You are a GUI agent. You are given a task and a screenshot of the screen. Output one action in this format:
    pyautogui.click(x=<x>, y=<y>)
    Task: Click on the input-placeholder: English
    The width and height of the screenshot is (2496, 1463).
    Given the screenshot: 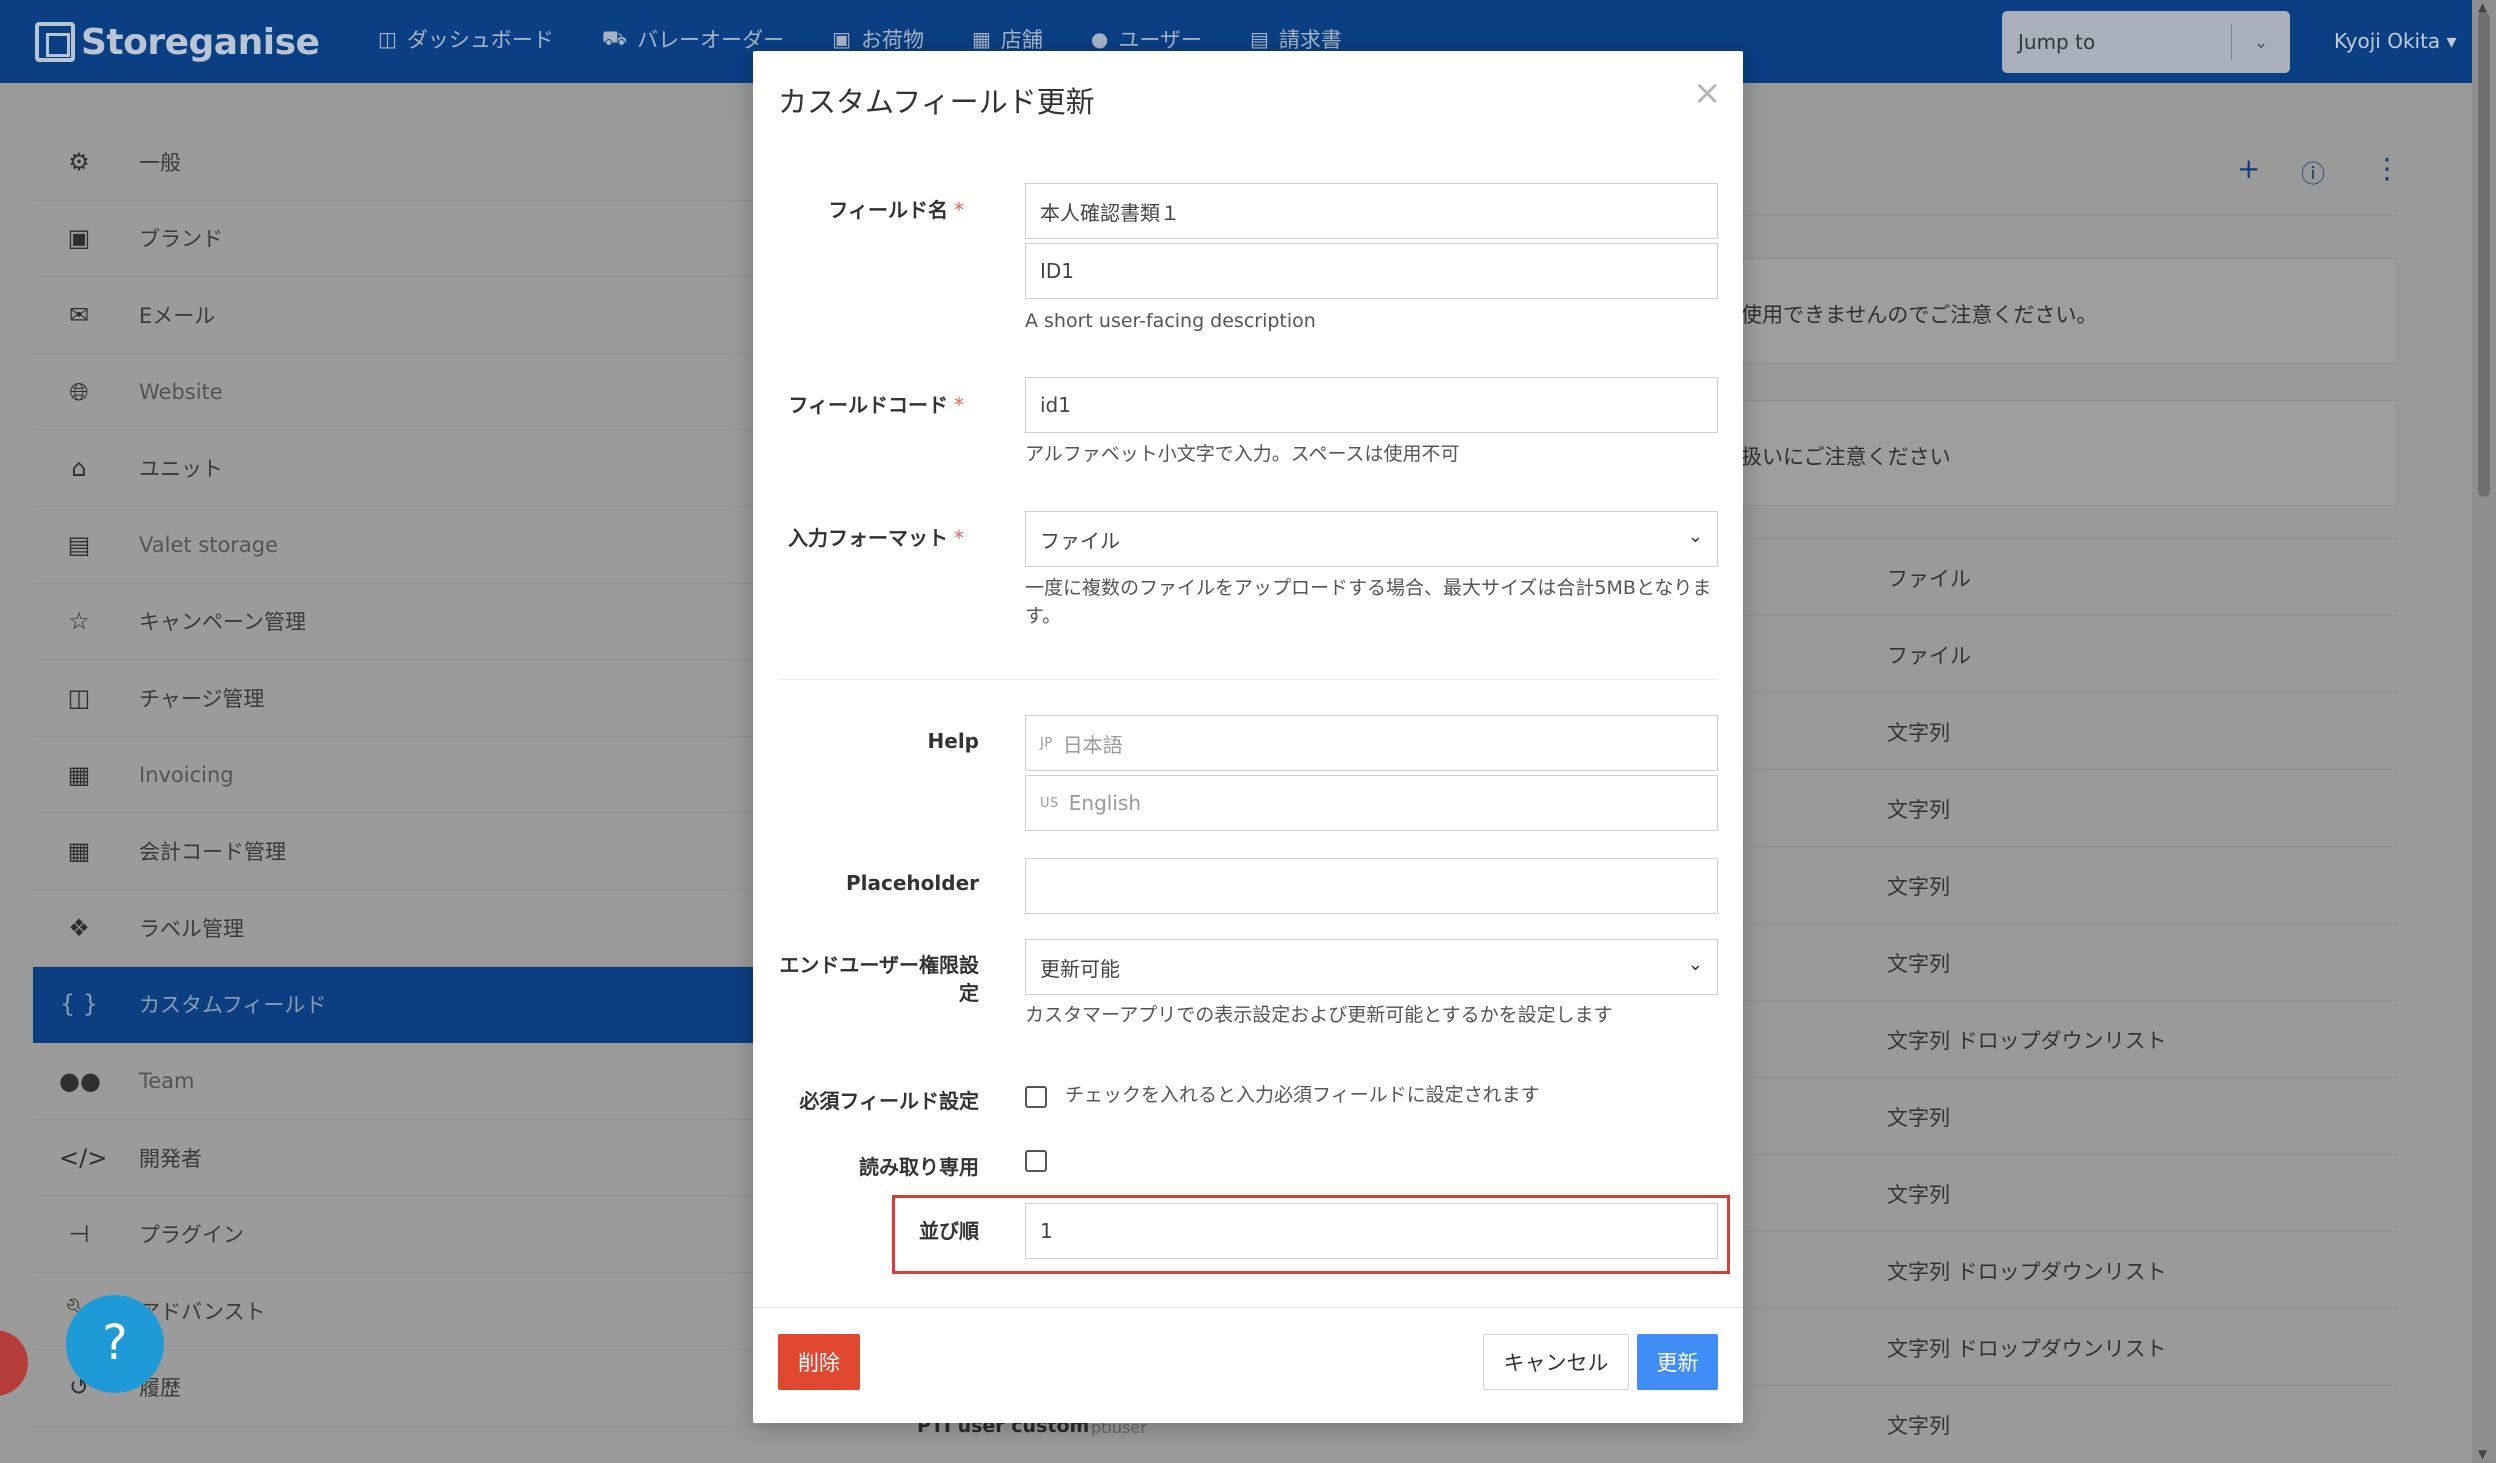 What is the action you would take?
    pyautogui.click(x=1104, y=803)
    